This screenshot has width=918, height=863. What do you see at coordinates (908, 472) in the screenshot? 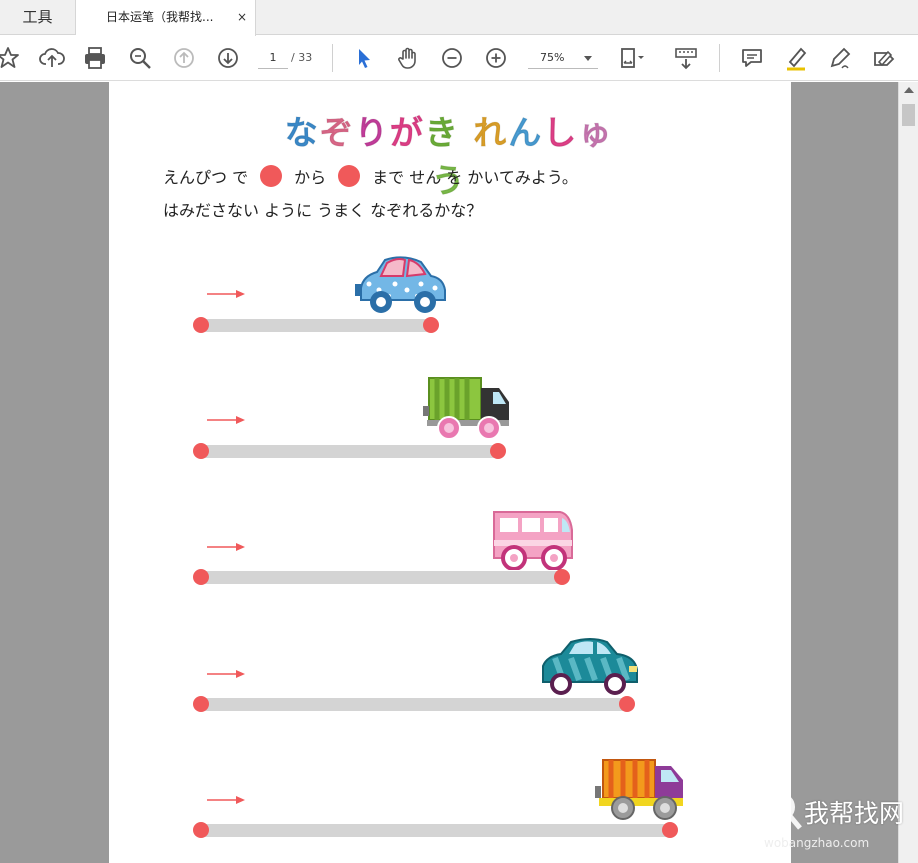
I see `vertical-scrollbar` at bounding box center [908, 472].